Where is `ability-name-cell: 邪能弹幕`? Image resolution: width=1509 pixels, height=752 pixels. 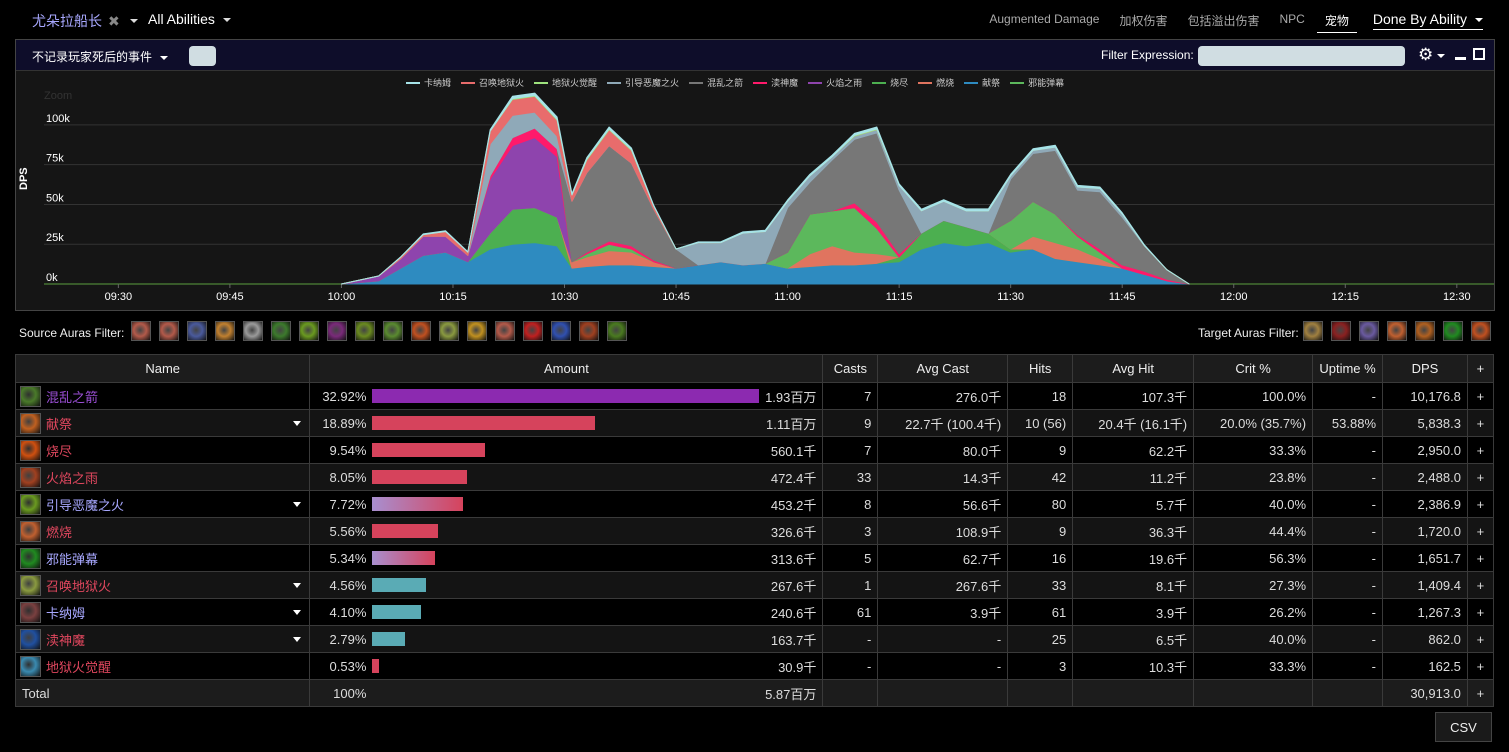 ability-name-cell: 邪能弹幕 is located at coordinates (162, 558).